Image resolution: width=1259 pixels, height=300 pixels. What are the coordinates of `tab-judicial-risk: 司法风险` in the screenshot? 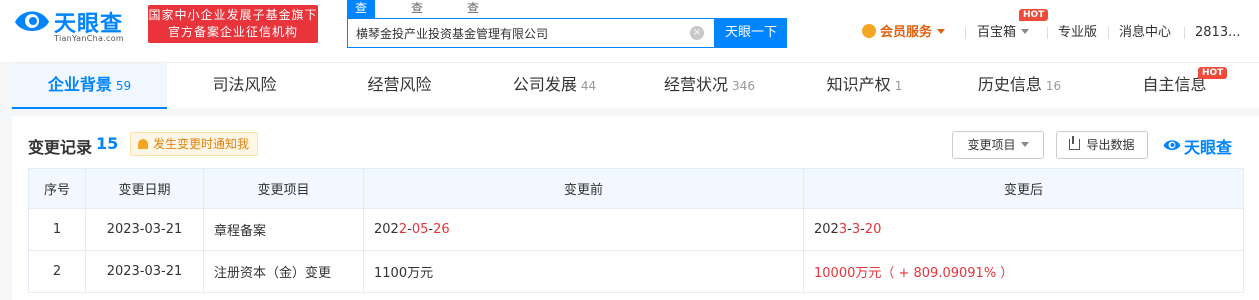 It's located at (244, 86).